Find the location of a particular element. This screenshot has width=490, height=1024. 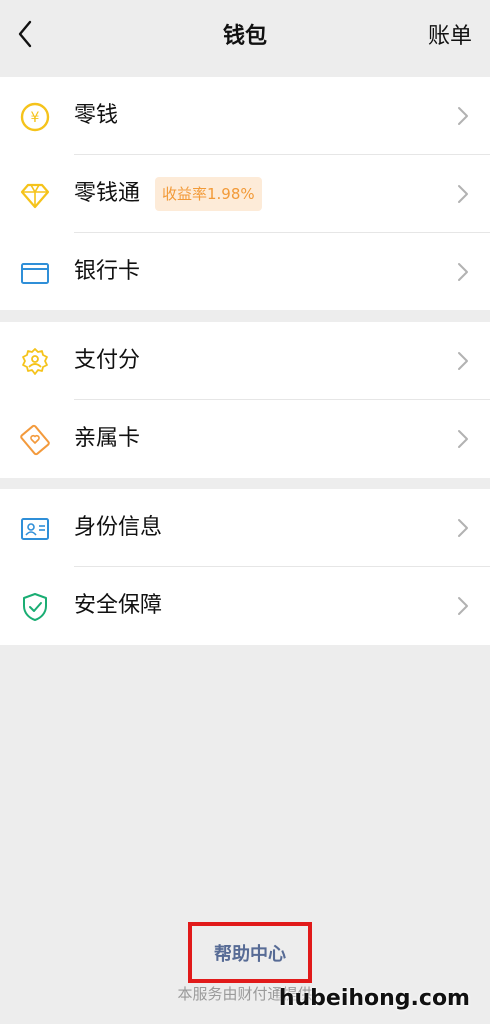

top-bar: 钱包 账单 is located at coordinates (245, 34).